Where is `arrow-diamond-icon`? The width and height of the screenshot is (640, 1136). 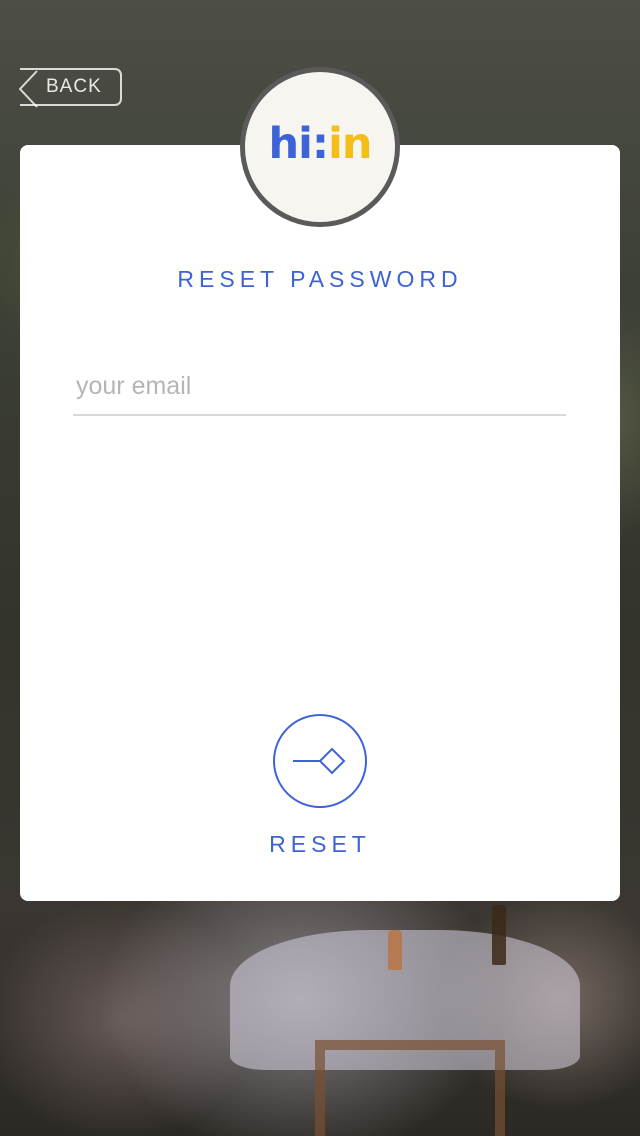 arrow-diamond-icon is located at coordinates (319, 761).